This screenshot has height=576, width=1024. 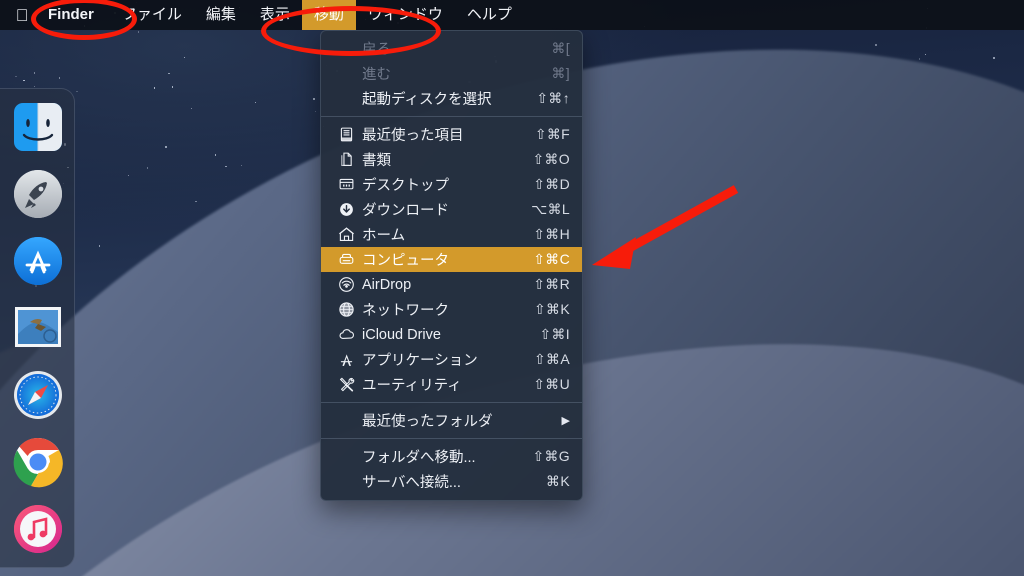 I want to click on menu-item: ユーティリティ ⇧⌘U, so click(x=451, y=384).